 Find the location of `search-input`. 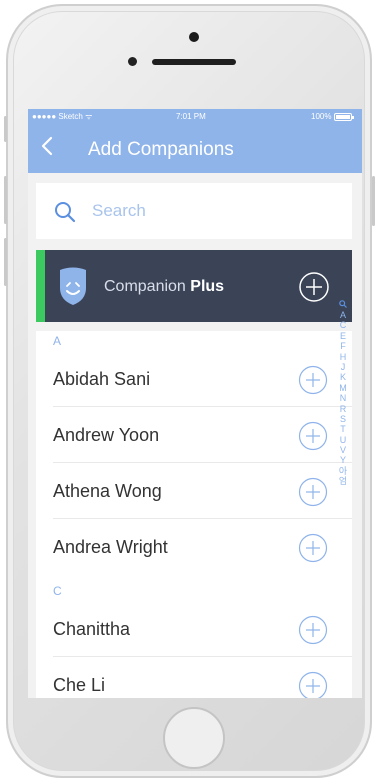

search-input is located at coordinates (212, 211).